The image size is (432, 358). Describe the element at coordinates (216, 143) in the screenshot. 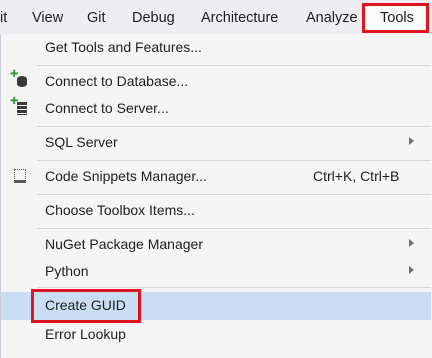

I see `menu-item-sql-server: SQL Server` at that location.